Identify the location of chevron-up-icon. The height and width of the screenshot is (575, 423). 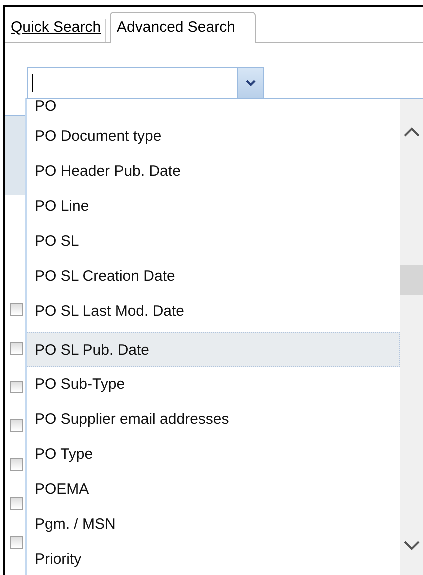
(412, 132).